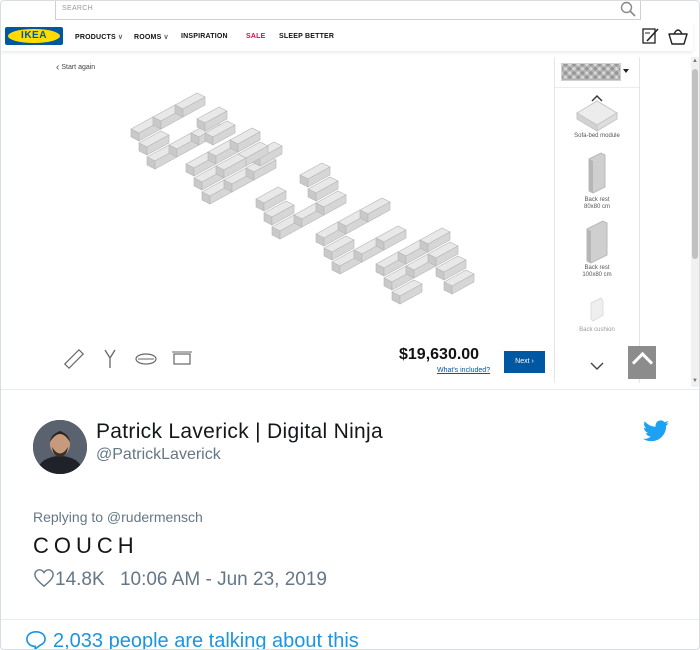  Describe the element at coordinates (34, 36) in the screenshot. I see `ikea-logo: IKEA` at that location.